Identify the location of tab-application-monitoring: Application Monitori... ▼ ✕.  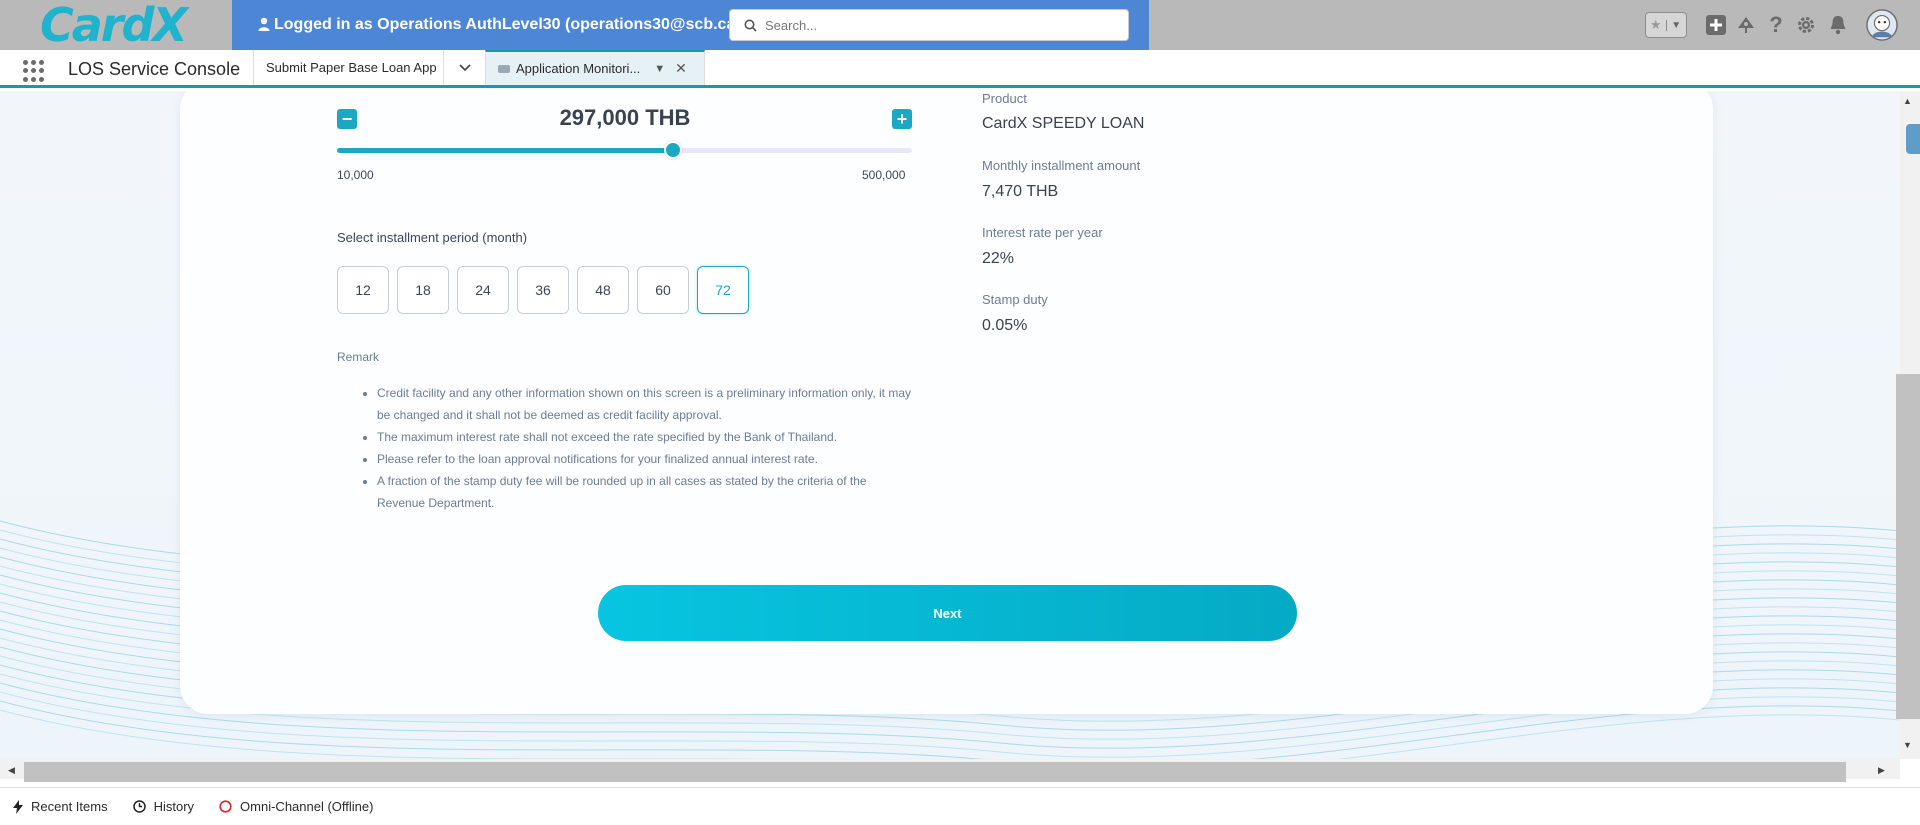
(595, 67).